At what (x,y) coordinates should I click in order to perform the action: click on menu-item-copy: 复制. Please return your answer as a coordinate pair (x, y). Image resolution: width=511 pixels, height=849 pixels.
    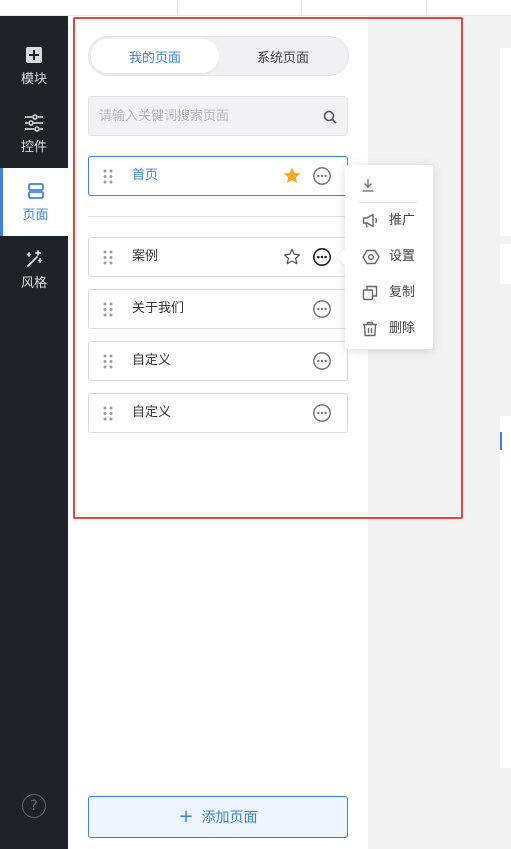
    Looking at the image, I should click on (389, 293).